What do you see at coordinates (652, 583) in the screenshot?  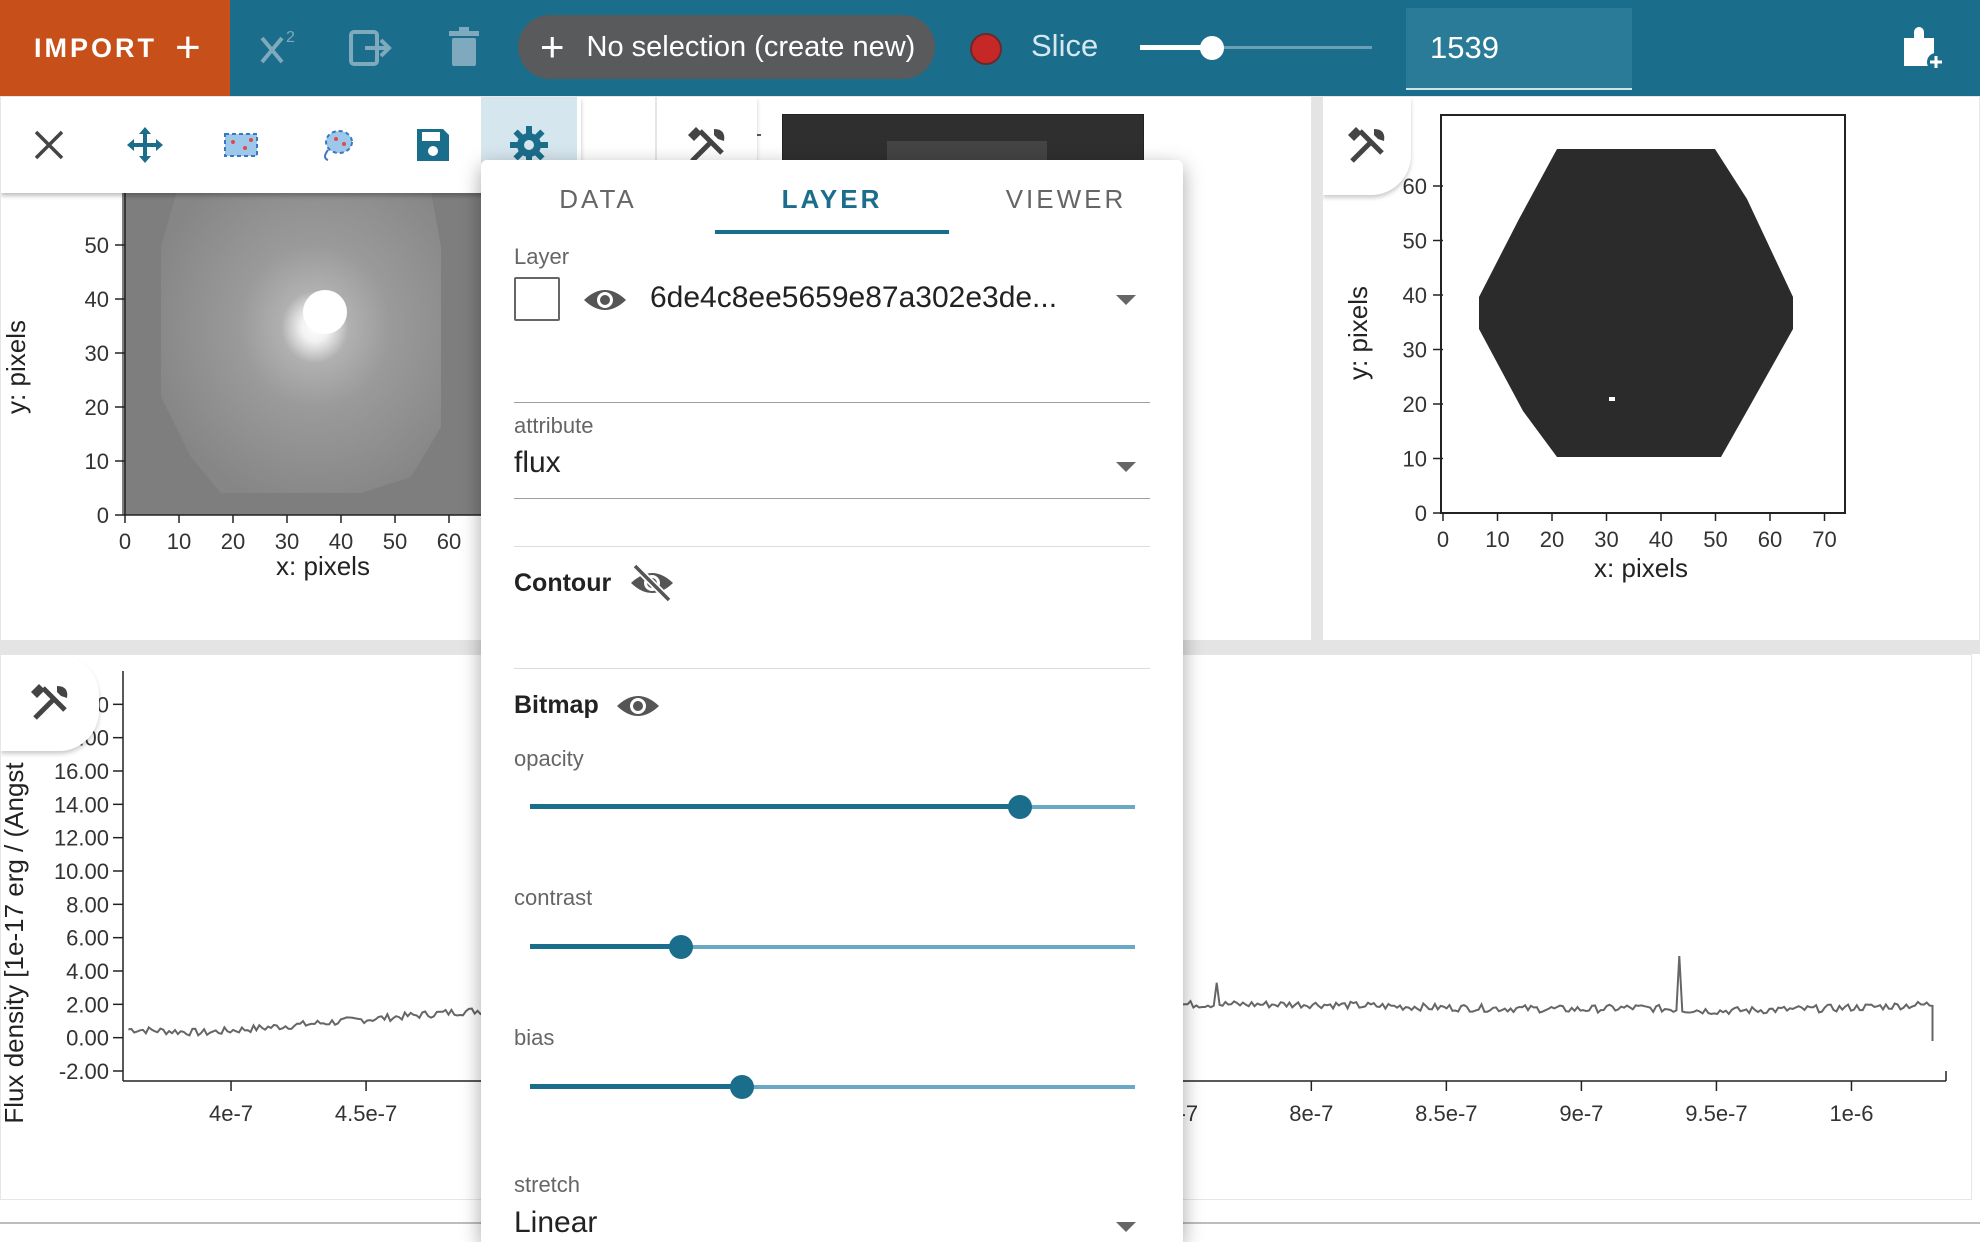 I see `contour-hidden-eye-icon` at bounding box center [652, 583].